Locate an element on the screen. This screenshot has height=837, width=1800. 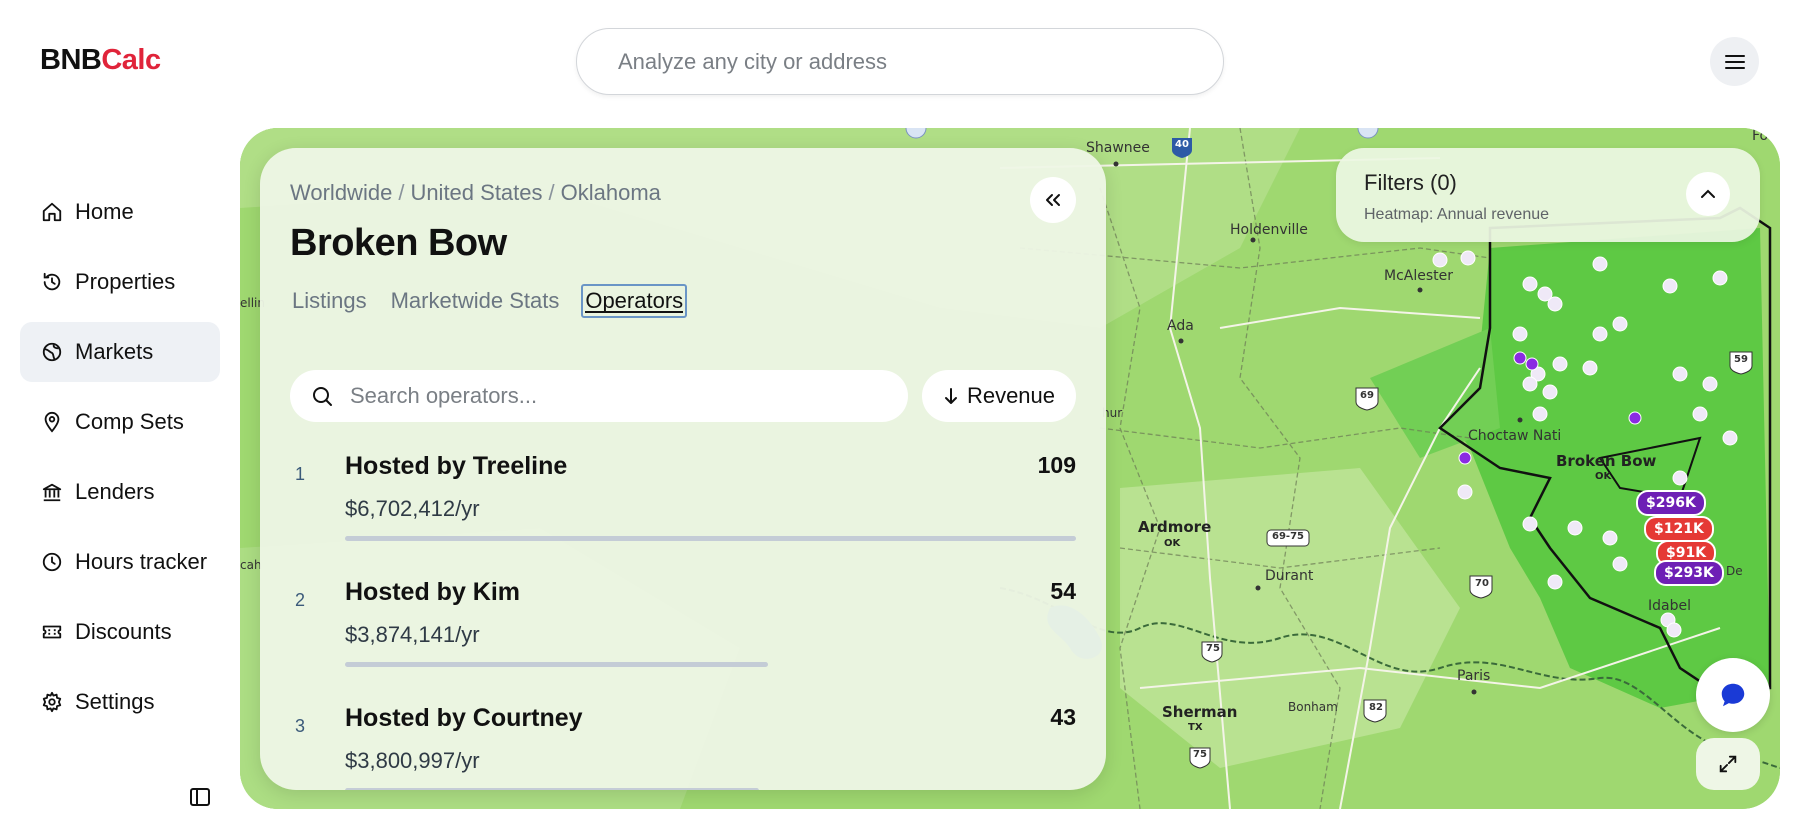
map-label-ardmore: Ardmore is located at coordinates (1175, 527).